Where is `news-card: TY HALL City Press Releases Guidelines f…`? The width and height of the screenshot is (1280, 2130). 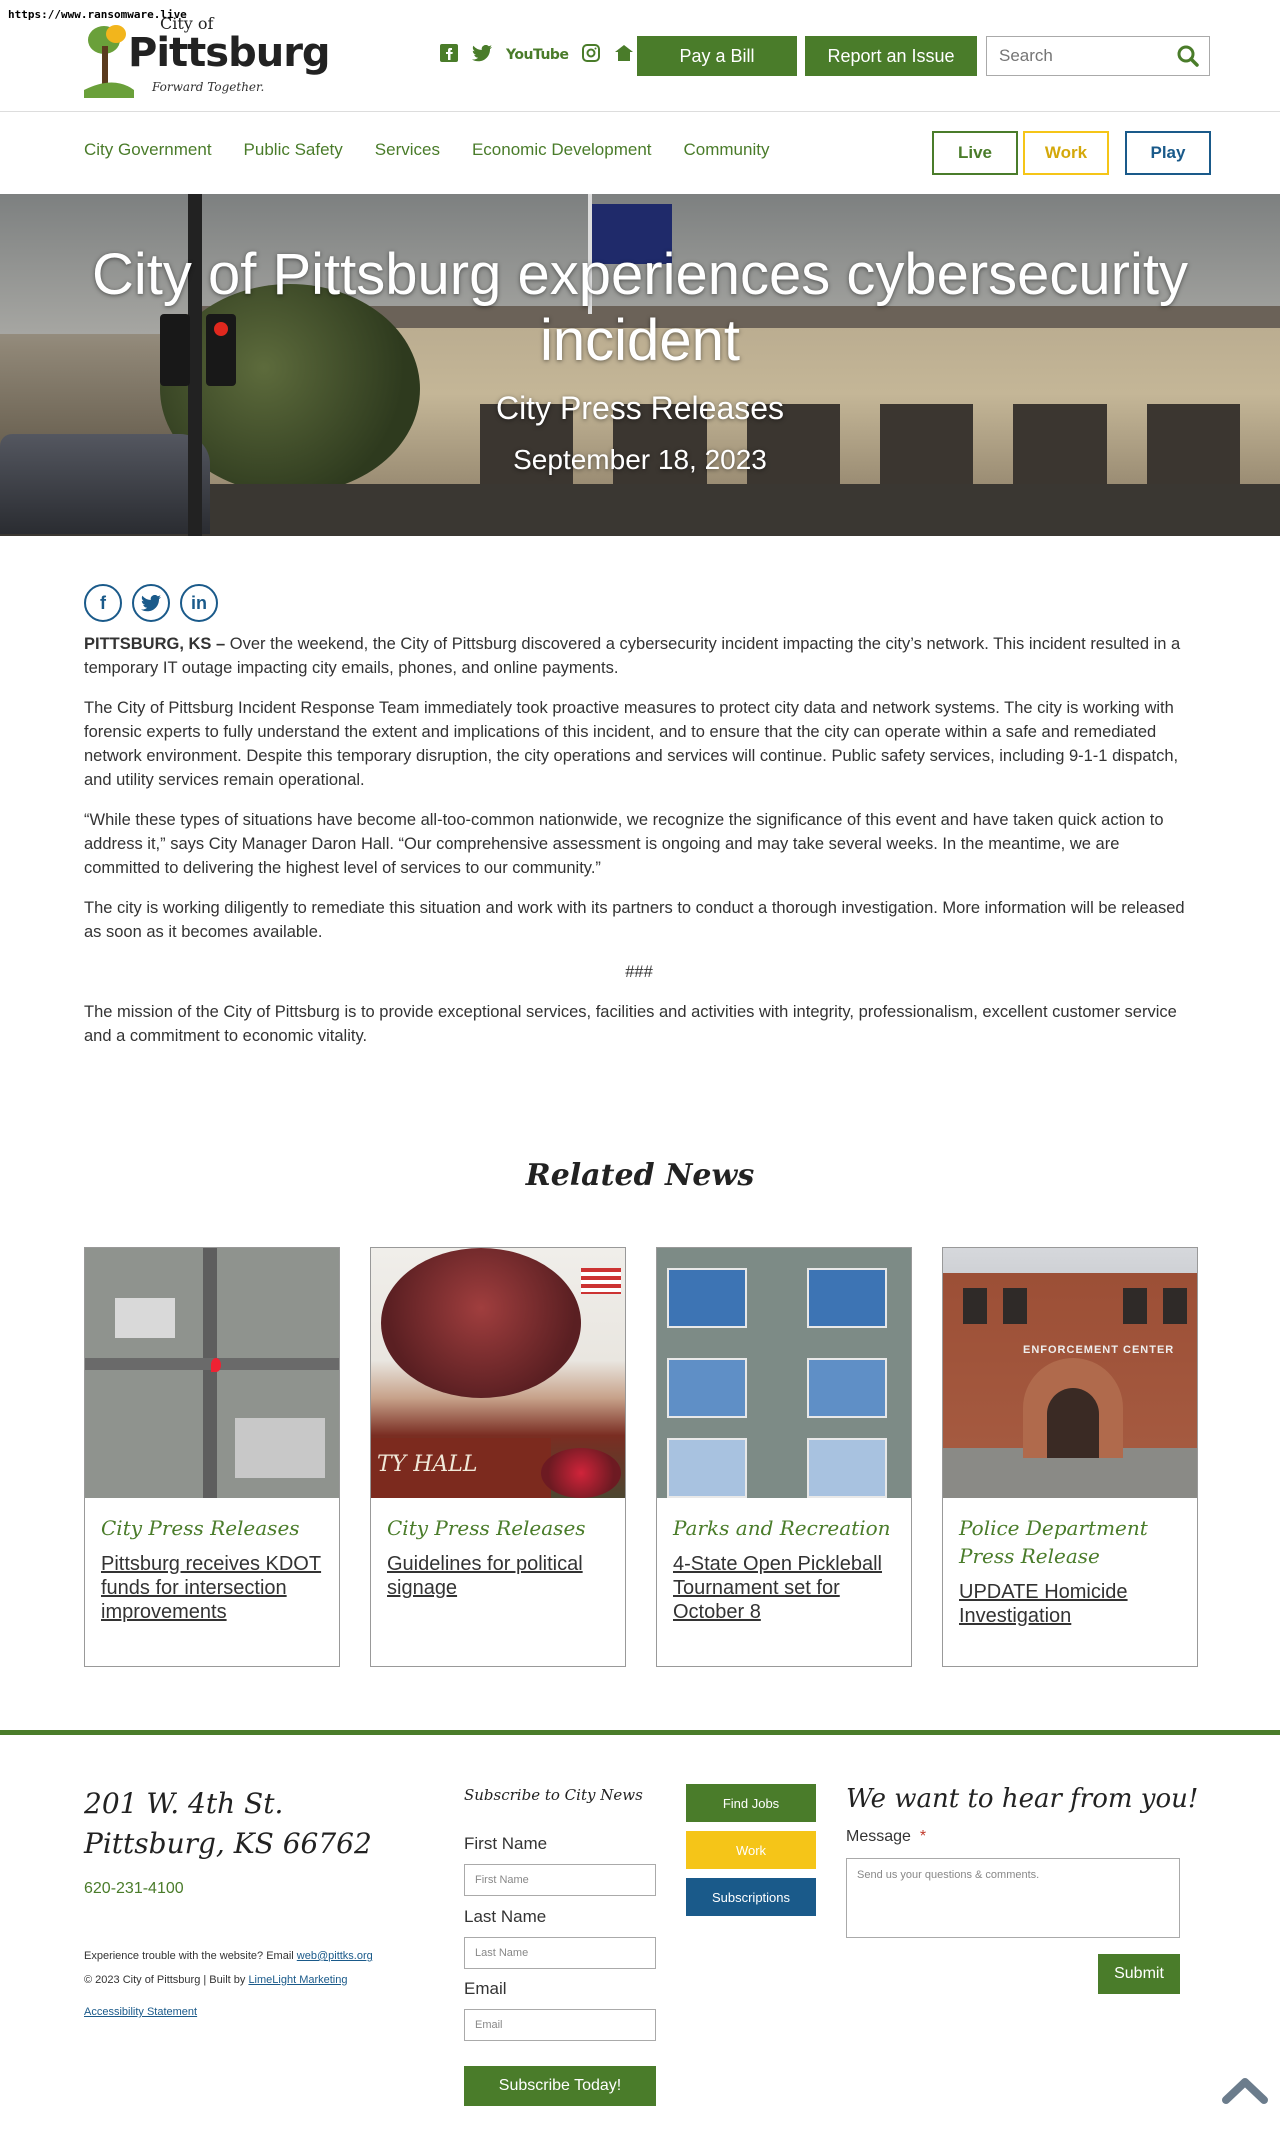 news-card: TY HALL City Press Releases Guidelines f… is located at coordinates (498, 1457).